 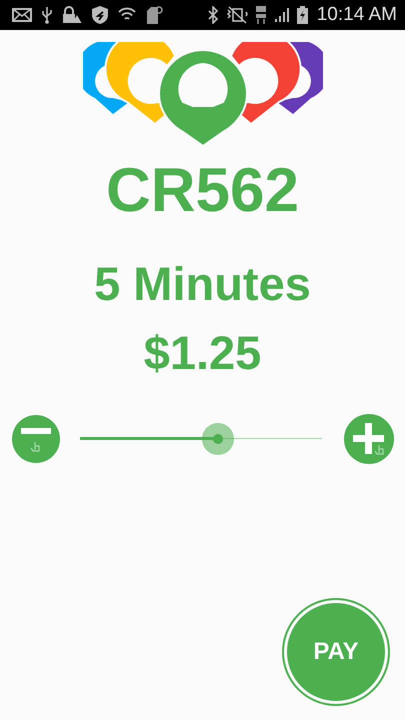 I want to click on muted-vibrate-icon, so click(x=237, y=15).